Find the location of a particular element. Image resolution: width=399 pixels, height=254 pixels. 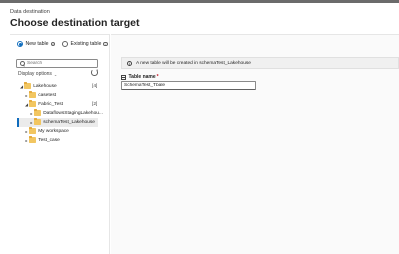

tree-item-test-case: ▸ Test_case is located at coordinates (42, 140).